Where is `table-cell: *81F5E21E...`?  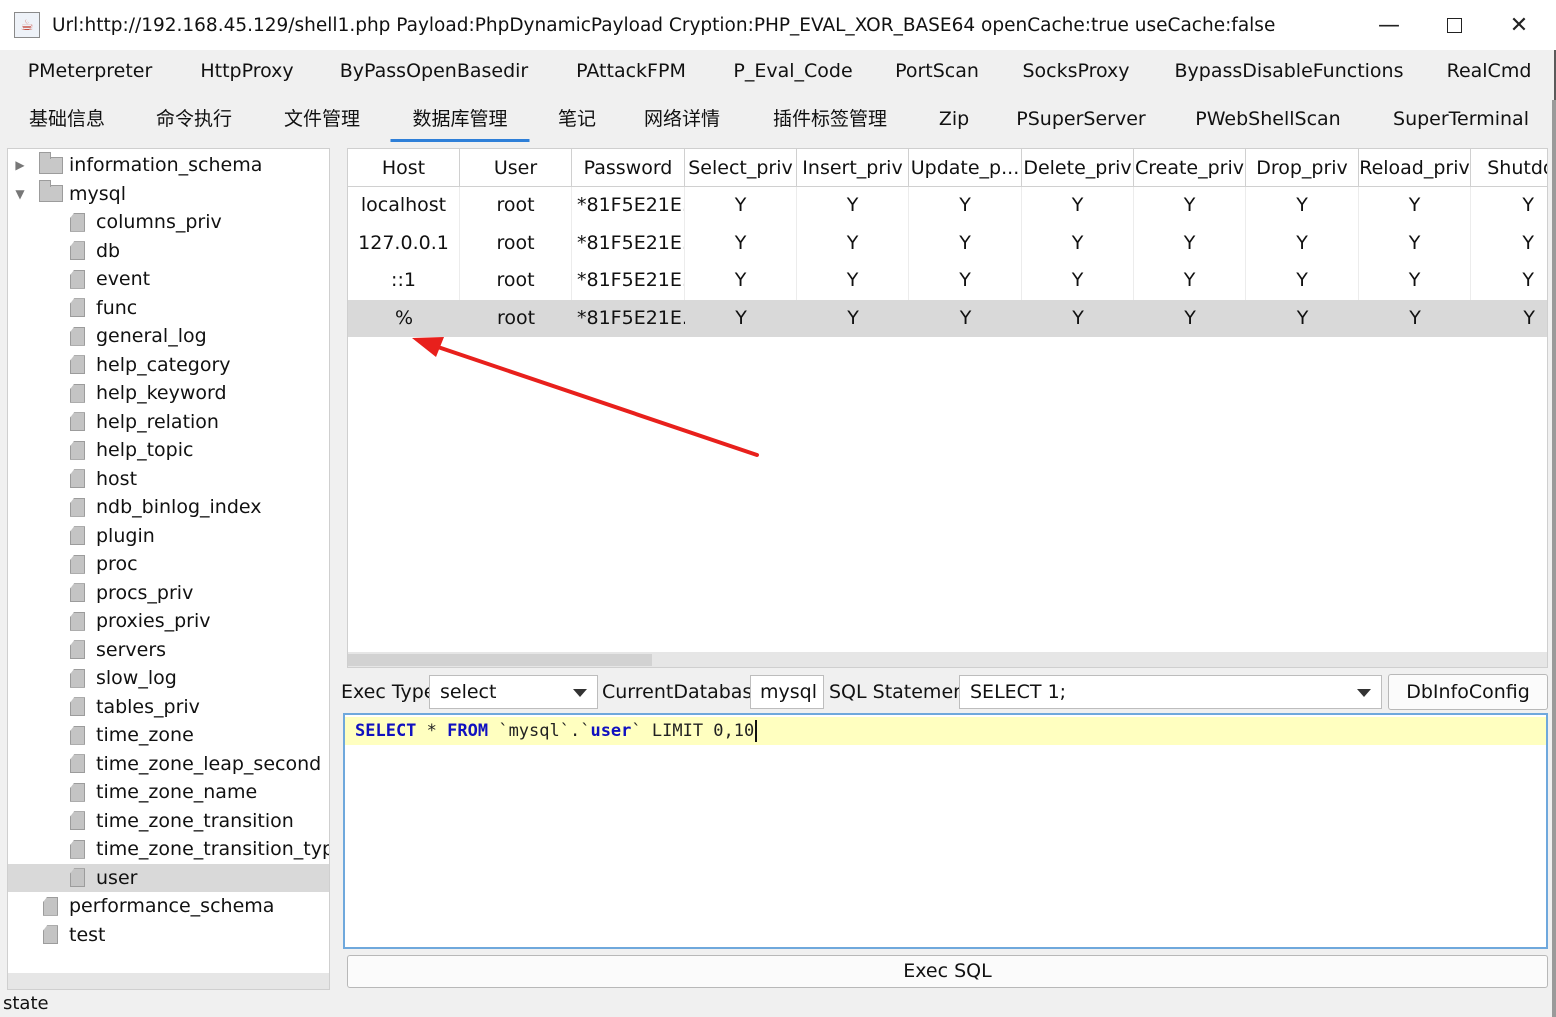 table-cell: *81F5E21E... is located at coordinates (628, 281).